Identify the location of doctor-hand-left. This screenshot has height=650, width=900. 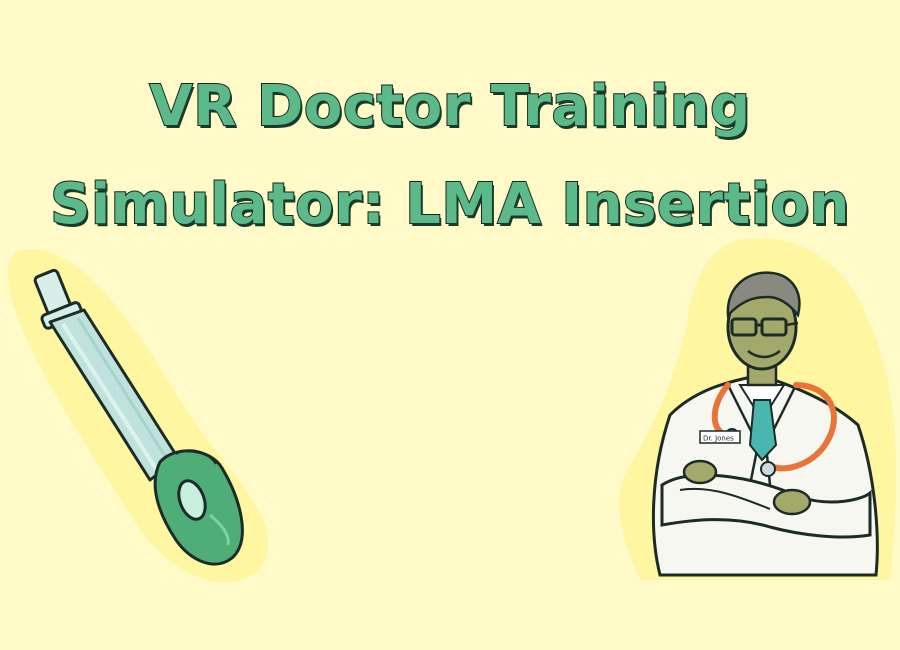
(700, 472).